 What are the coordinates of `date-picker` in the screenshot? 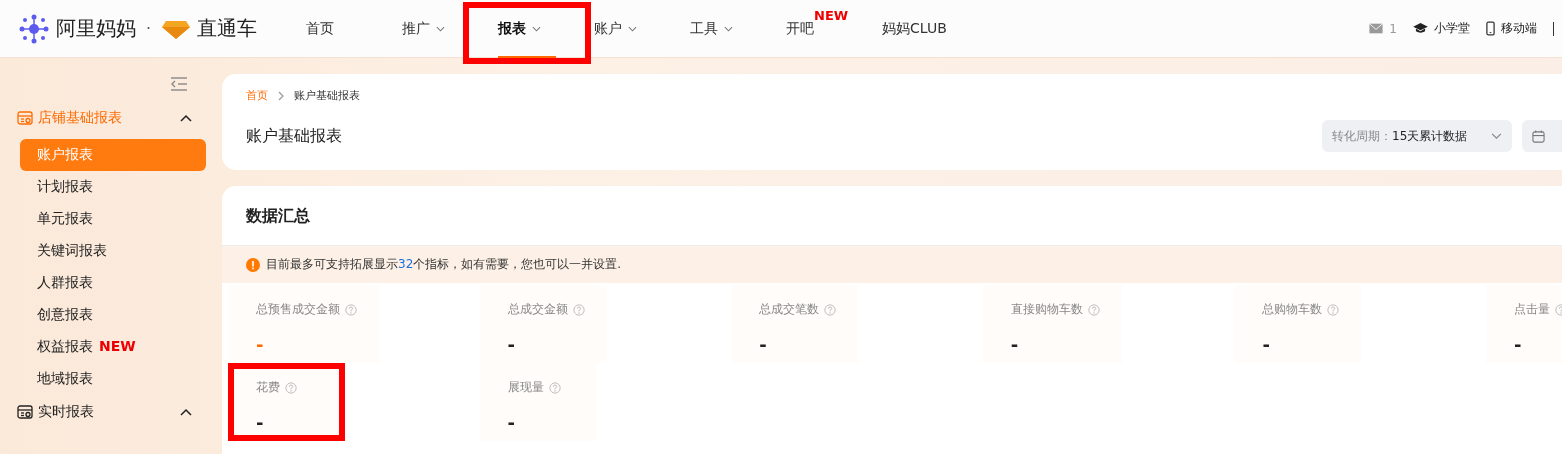 It's located at (1542, 136).